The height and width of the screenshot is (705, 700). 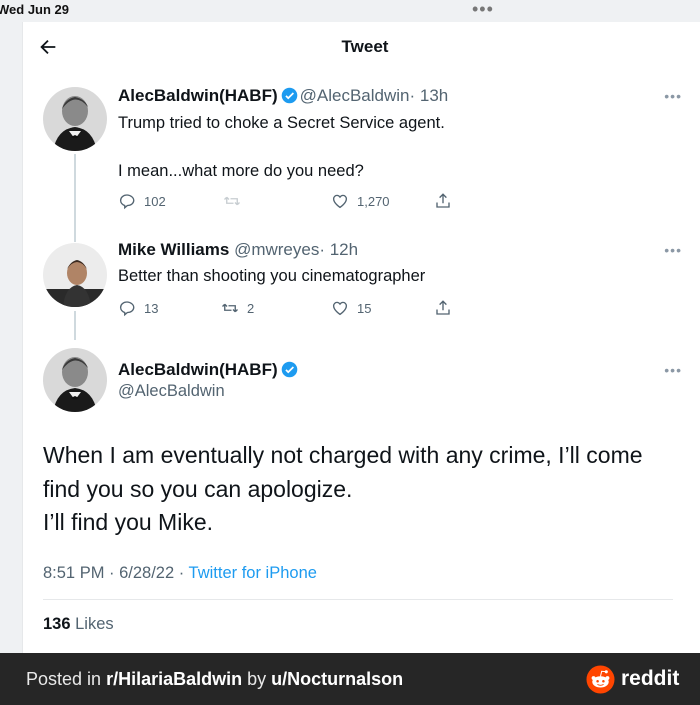 What do you see at coordinates (337, 679) in the screenshot?
I see `user-link: u/Nocturnalson` at bounding box center [337, 679].